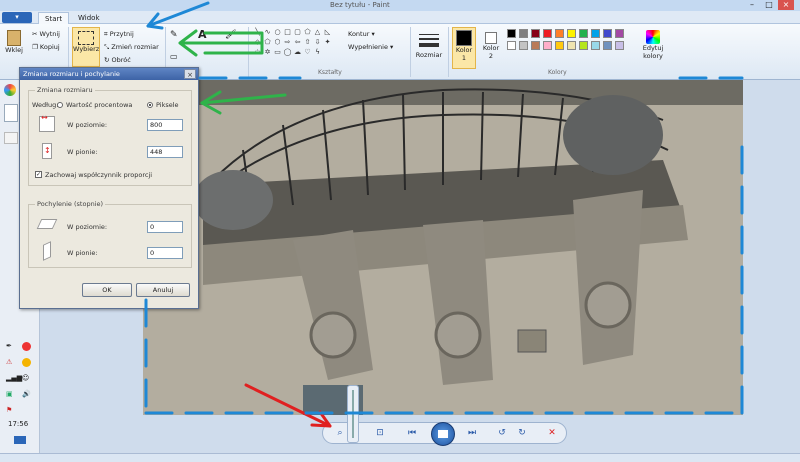 This screenshot has width=800, height=462. What do you see at coordinates (327, 42) in the screenshot?
I see `star4-shape-icon: ✦` at bounding box center [327, 42].